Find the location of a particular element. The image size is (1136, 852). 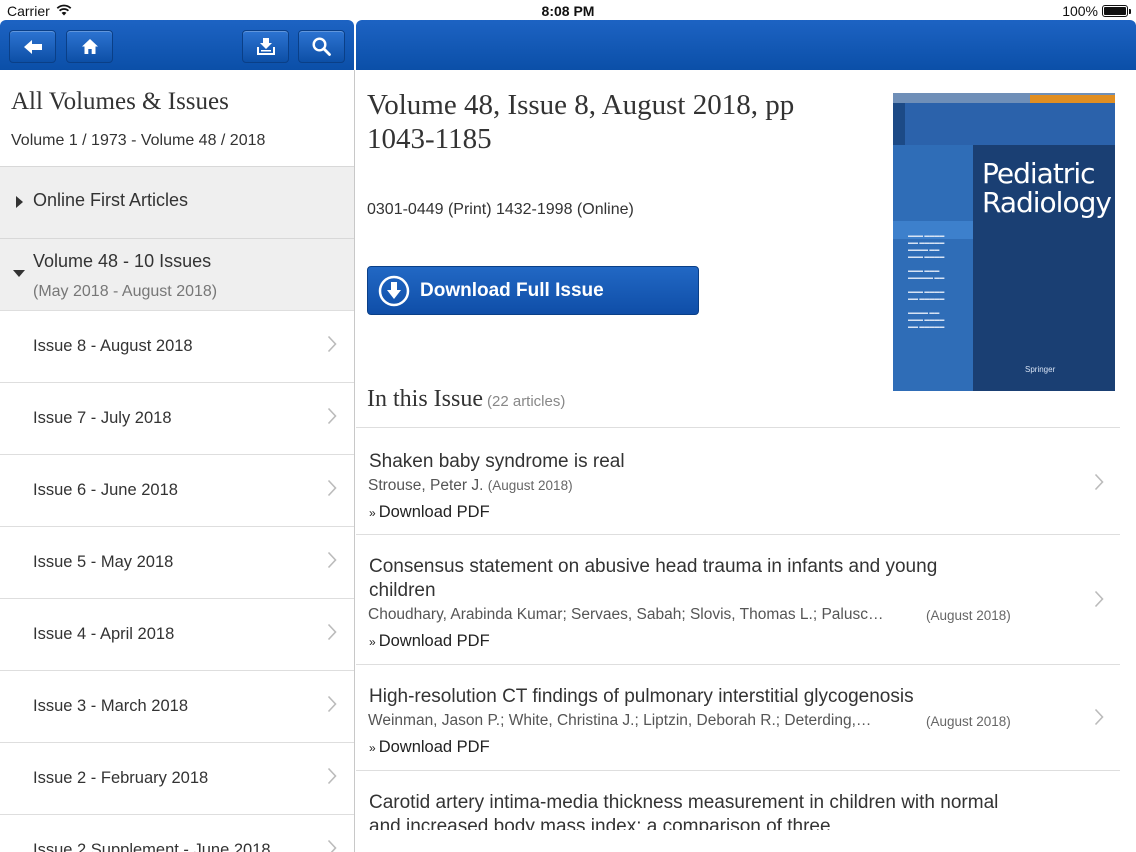

back-arrow-icon is located at coordinates (33, 47).